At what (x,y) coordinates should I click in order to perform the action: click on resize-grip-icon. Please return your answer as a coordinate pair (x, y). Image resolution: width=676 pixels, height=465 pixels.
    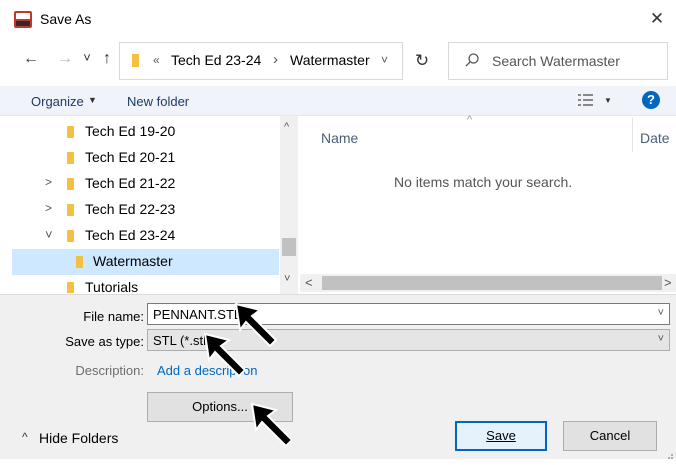
    Looking at the image, I should click on (669, 453).